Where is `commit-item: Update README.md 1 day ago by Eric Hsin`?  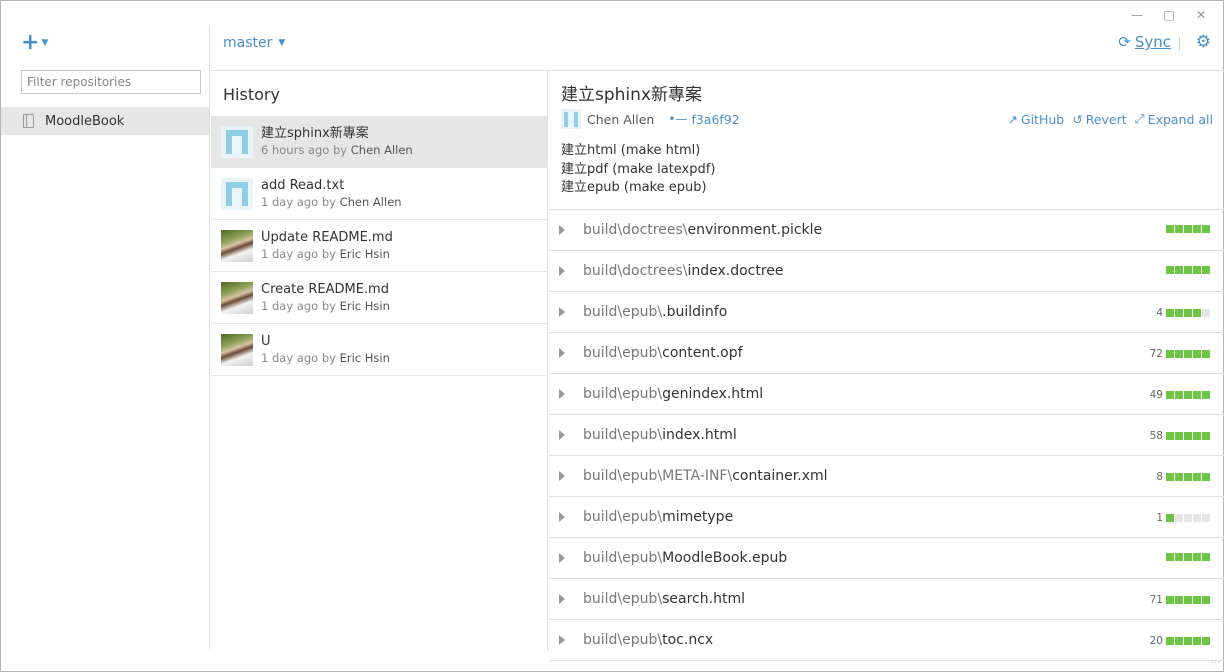
commit-item: Update README.md 1 day ago by Eric Hsin is located at coordinates (379, 246).